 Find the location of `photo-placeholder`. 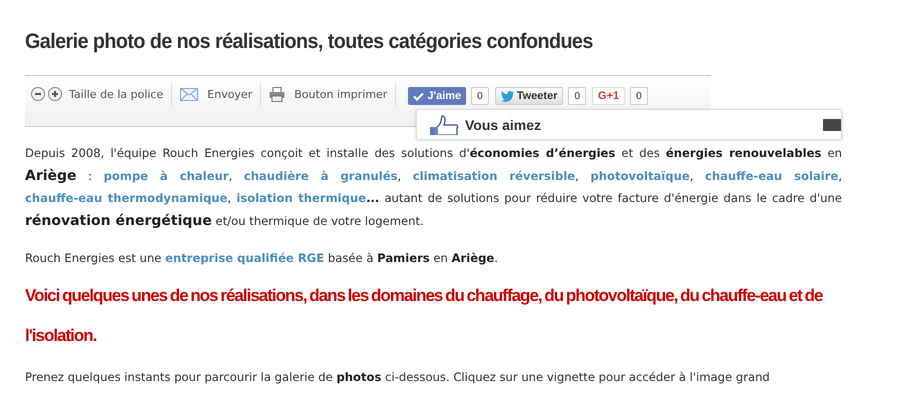

photo-placeholder is located at coordinates (832, 124).